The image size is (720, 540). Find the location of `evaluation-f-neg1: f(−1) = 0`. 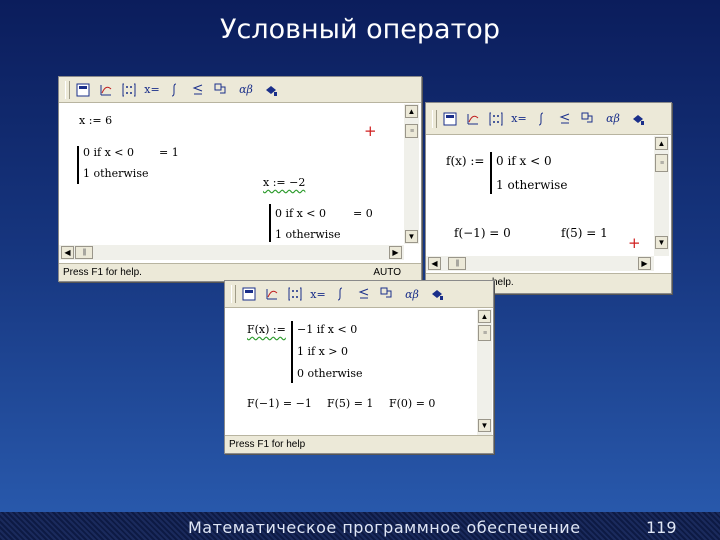

evaluation-f-neg1: f(−1) = 0 is located at coordinates (482, 233).